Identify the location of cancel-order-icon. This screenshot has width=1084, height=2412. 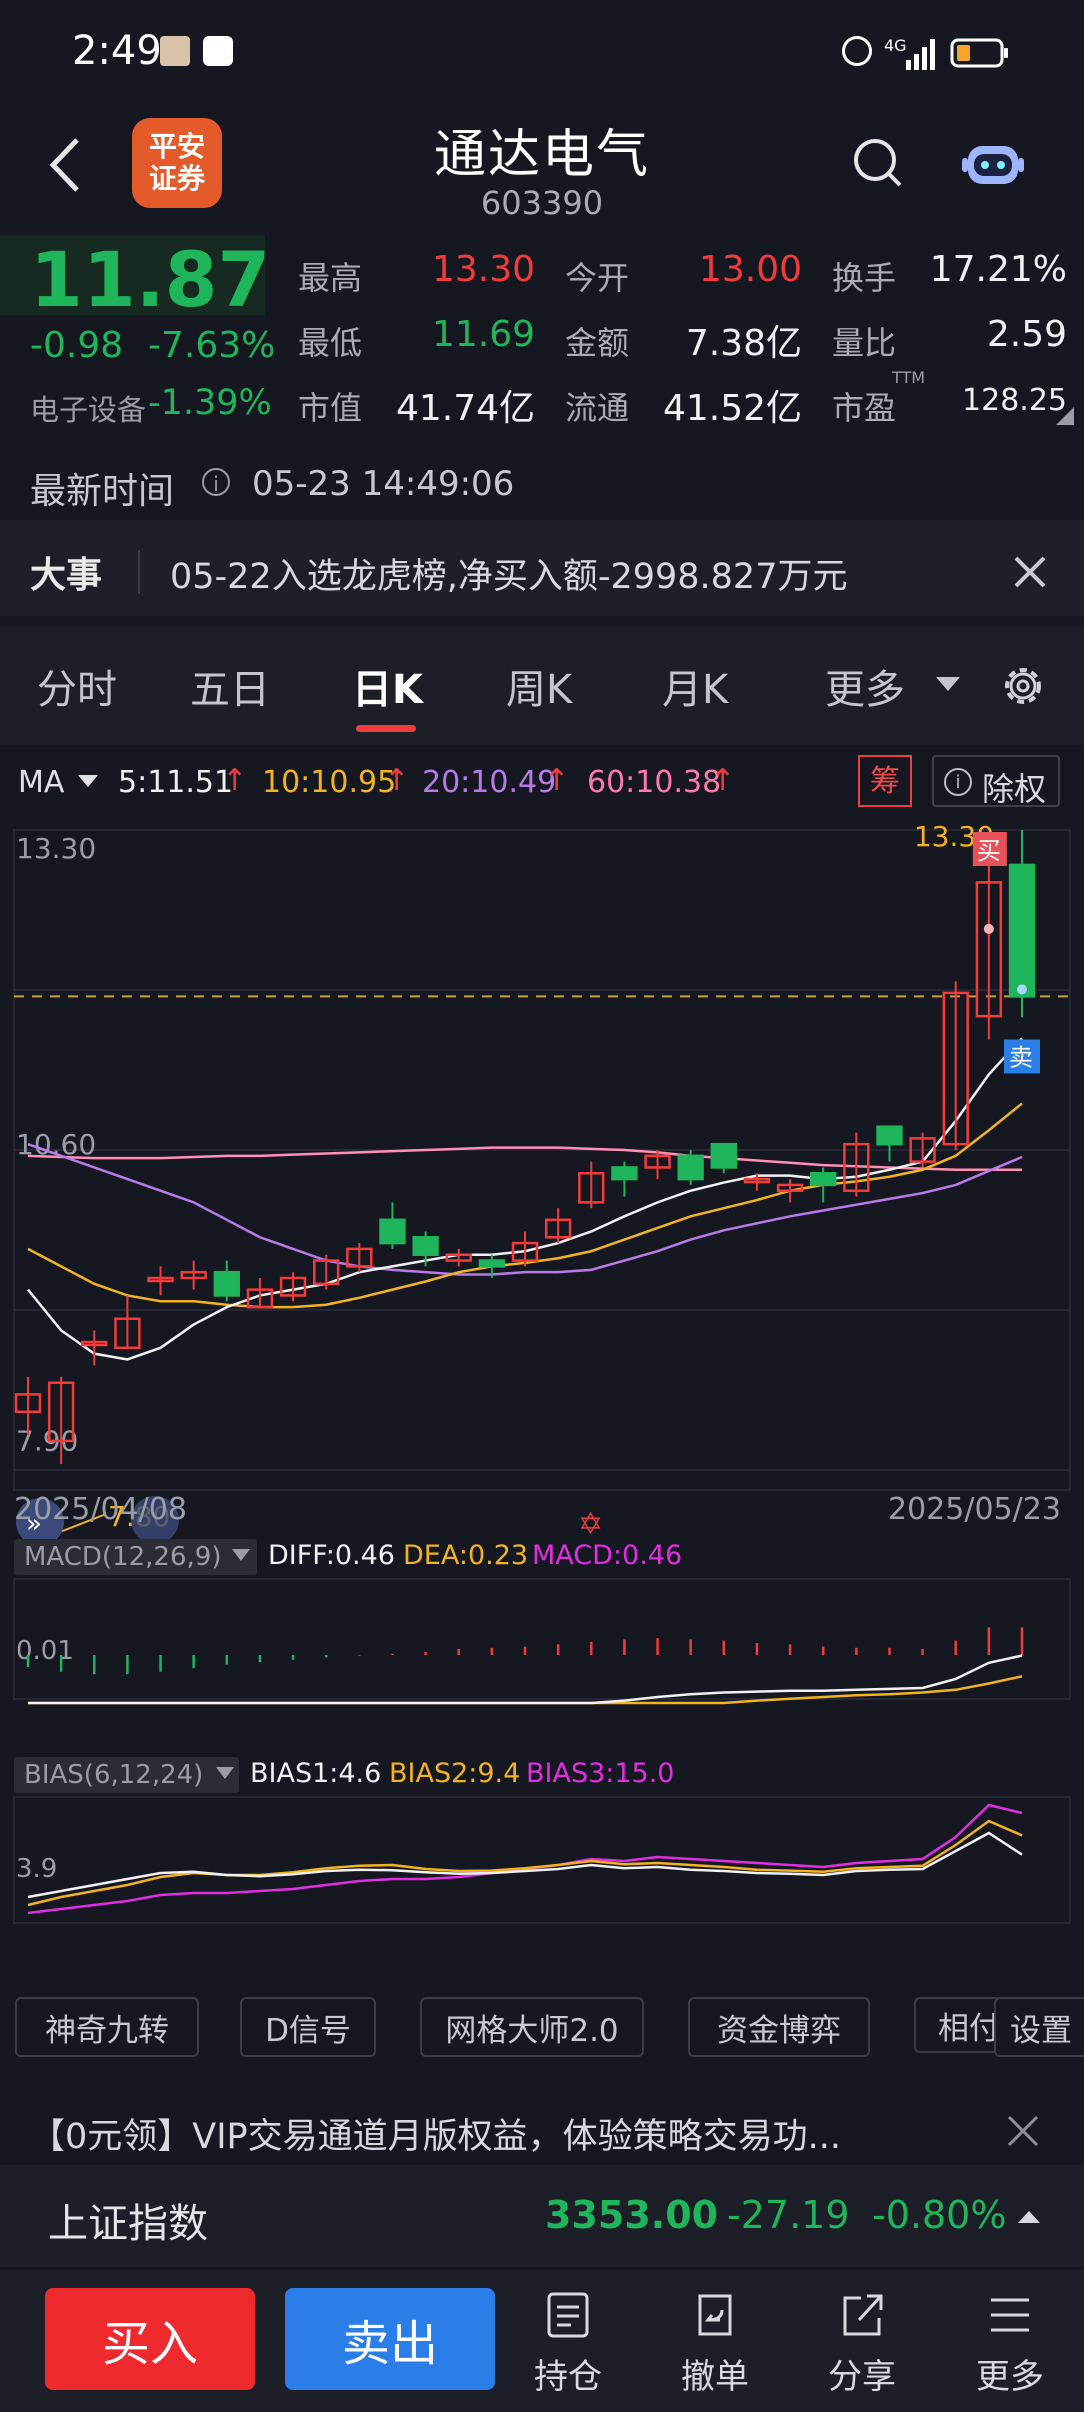
(715, 2315).